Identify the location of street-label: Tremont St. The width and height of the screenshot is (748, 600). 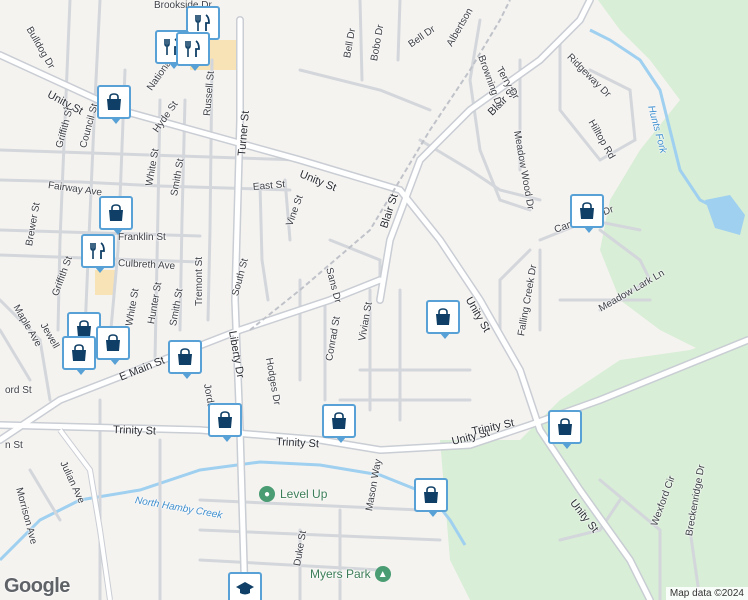
(199, 281).